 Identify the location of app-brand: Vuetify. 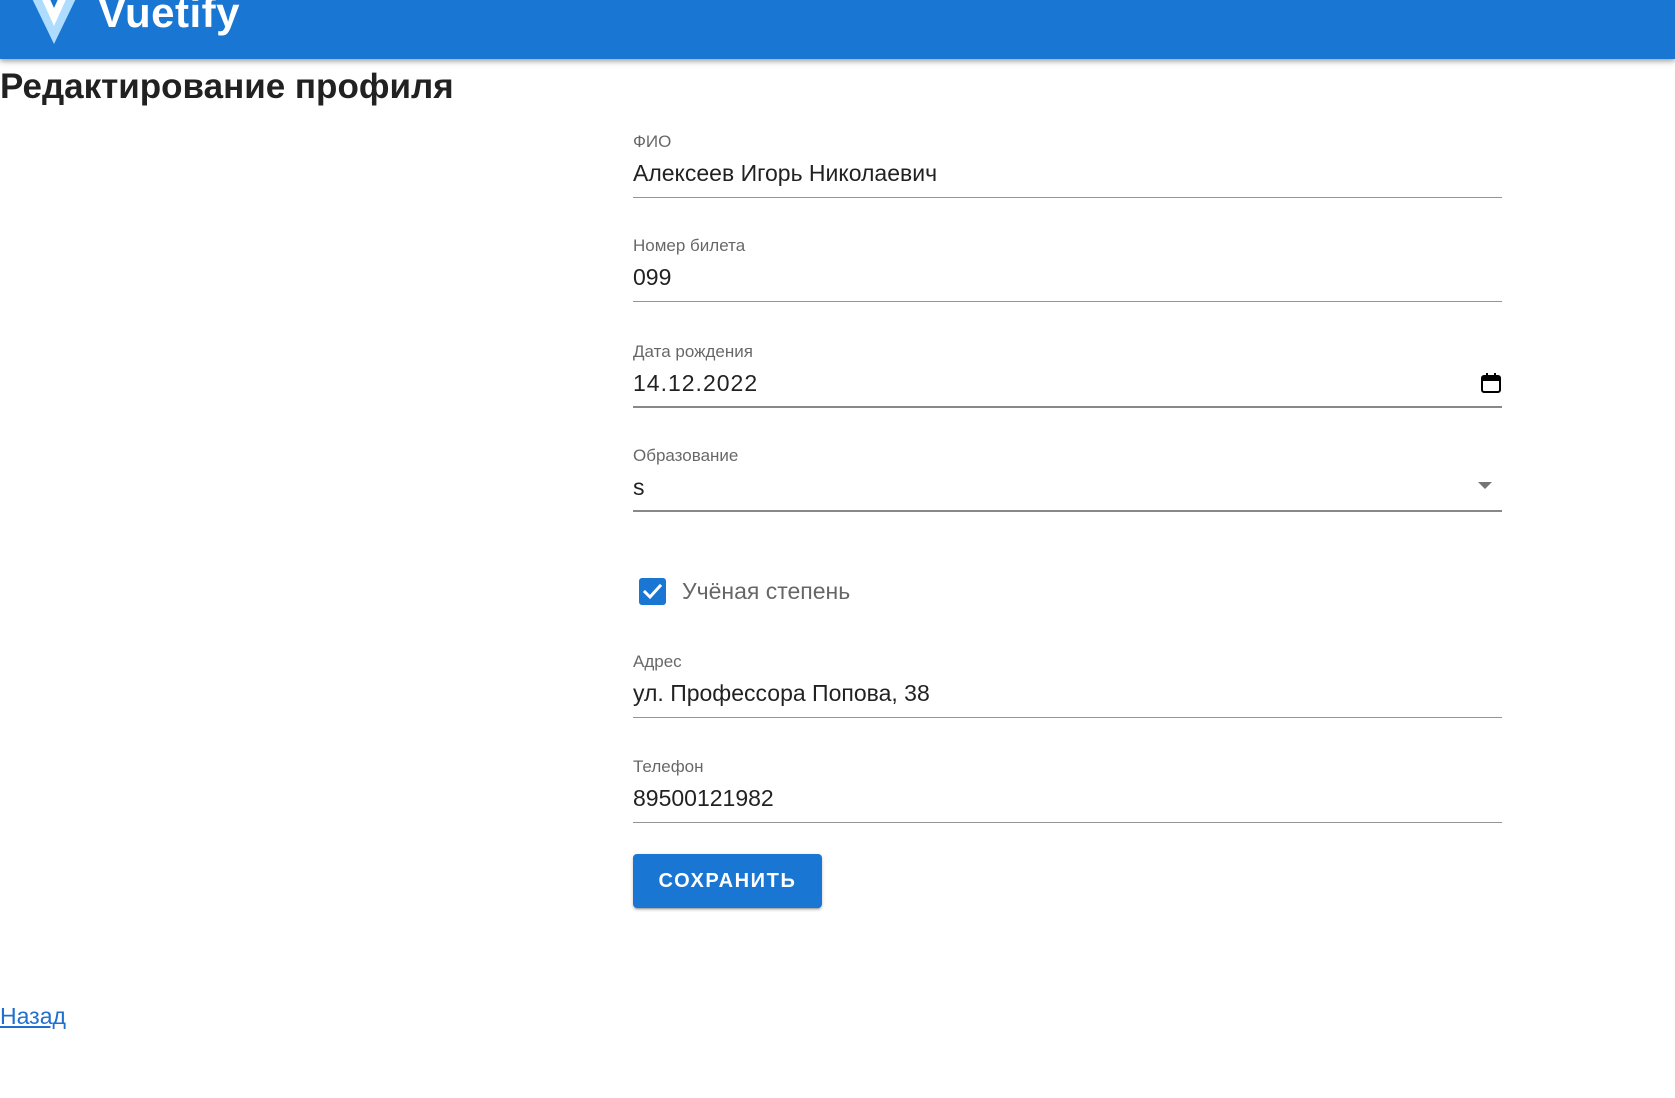
(169, 19).